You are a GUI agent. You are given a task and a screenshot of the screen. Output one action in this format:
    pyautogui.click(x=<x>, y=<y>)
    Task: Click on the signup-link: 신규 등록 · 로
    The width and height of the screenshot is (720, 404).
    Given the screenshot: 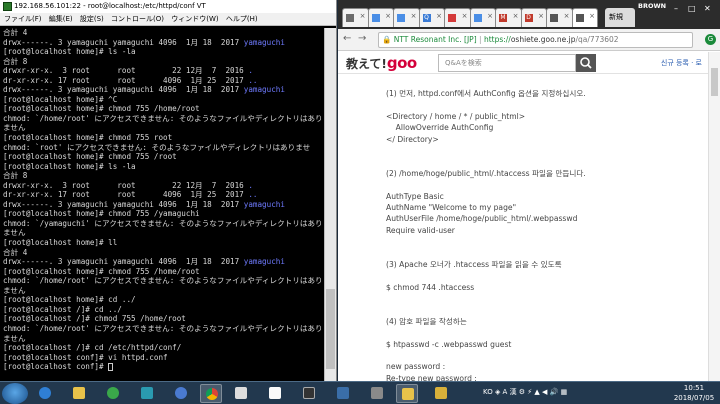 What is the action you would take?
    pyautogui.click(x=681, y=63)
    